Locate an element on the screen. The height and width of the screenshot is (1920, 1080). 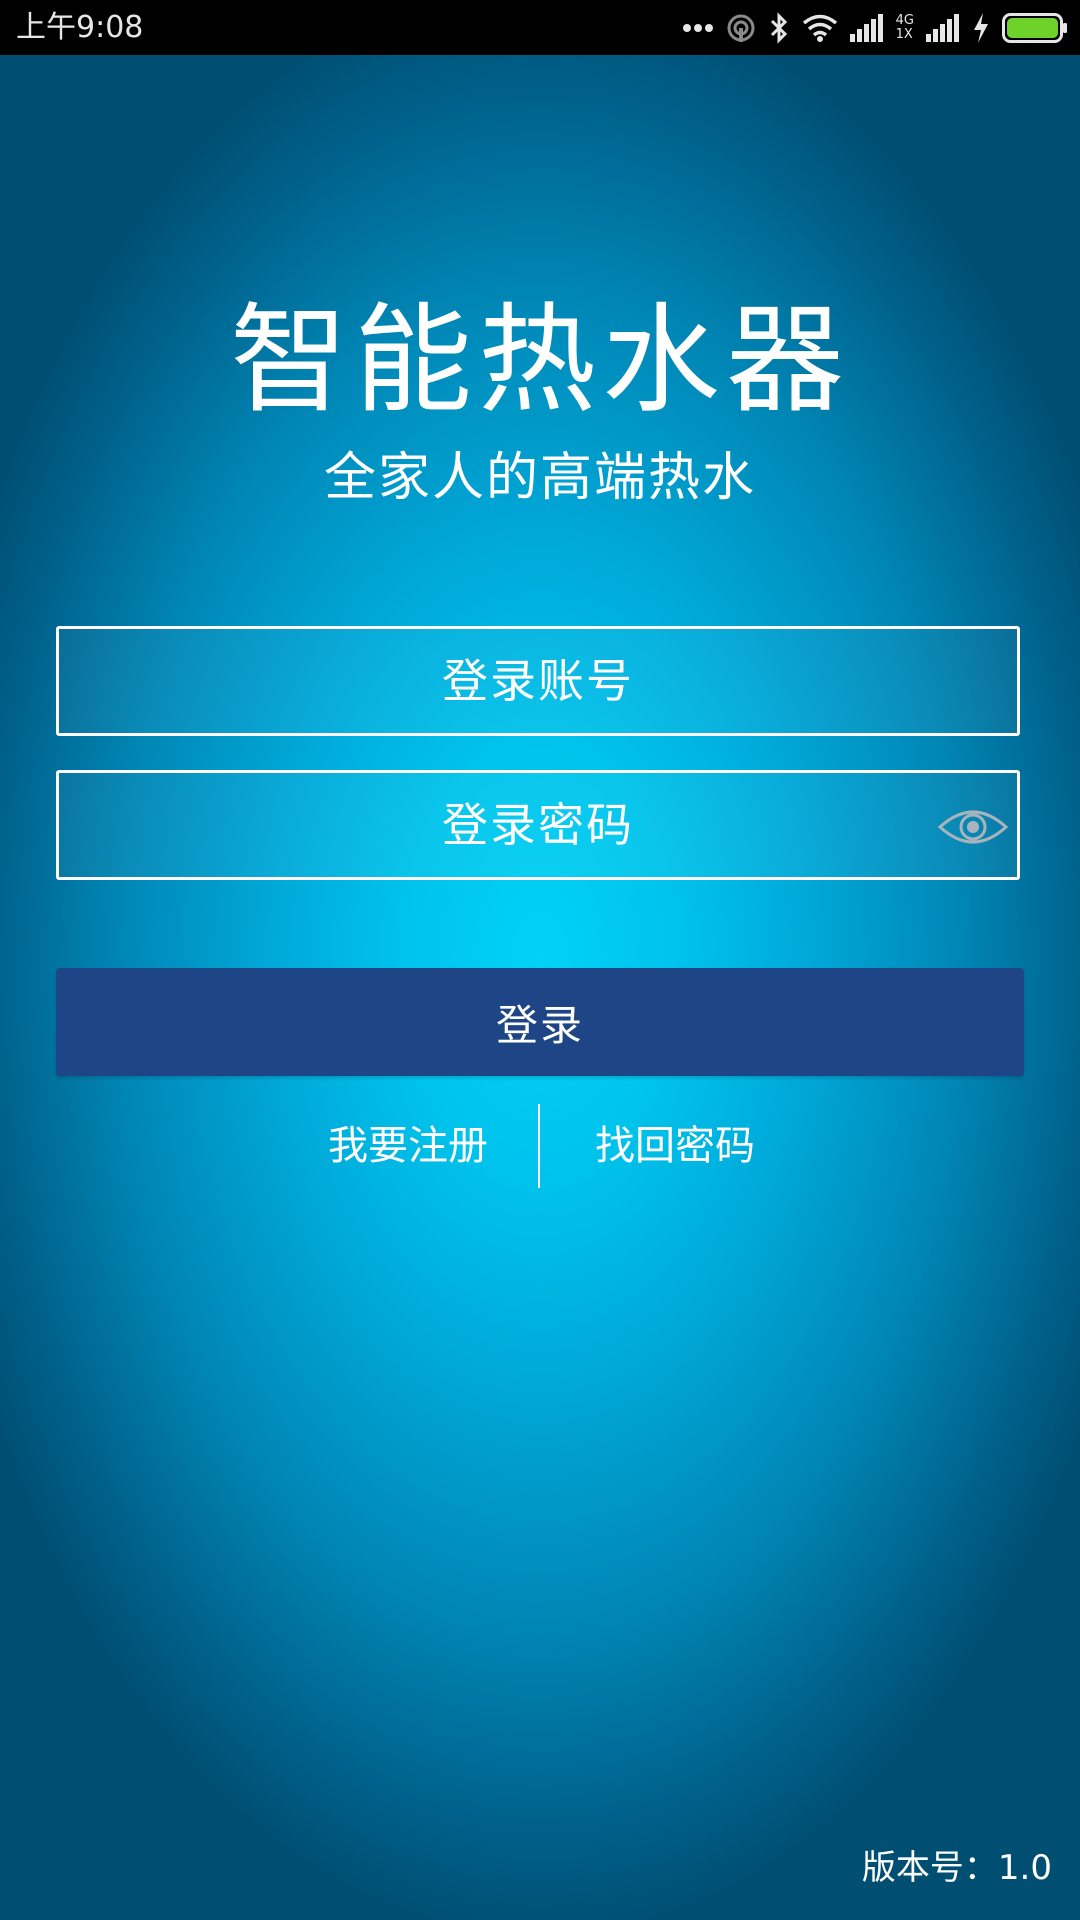
wifi-icon is located at coordinates (819, 28).